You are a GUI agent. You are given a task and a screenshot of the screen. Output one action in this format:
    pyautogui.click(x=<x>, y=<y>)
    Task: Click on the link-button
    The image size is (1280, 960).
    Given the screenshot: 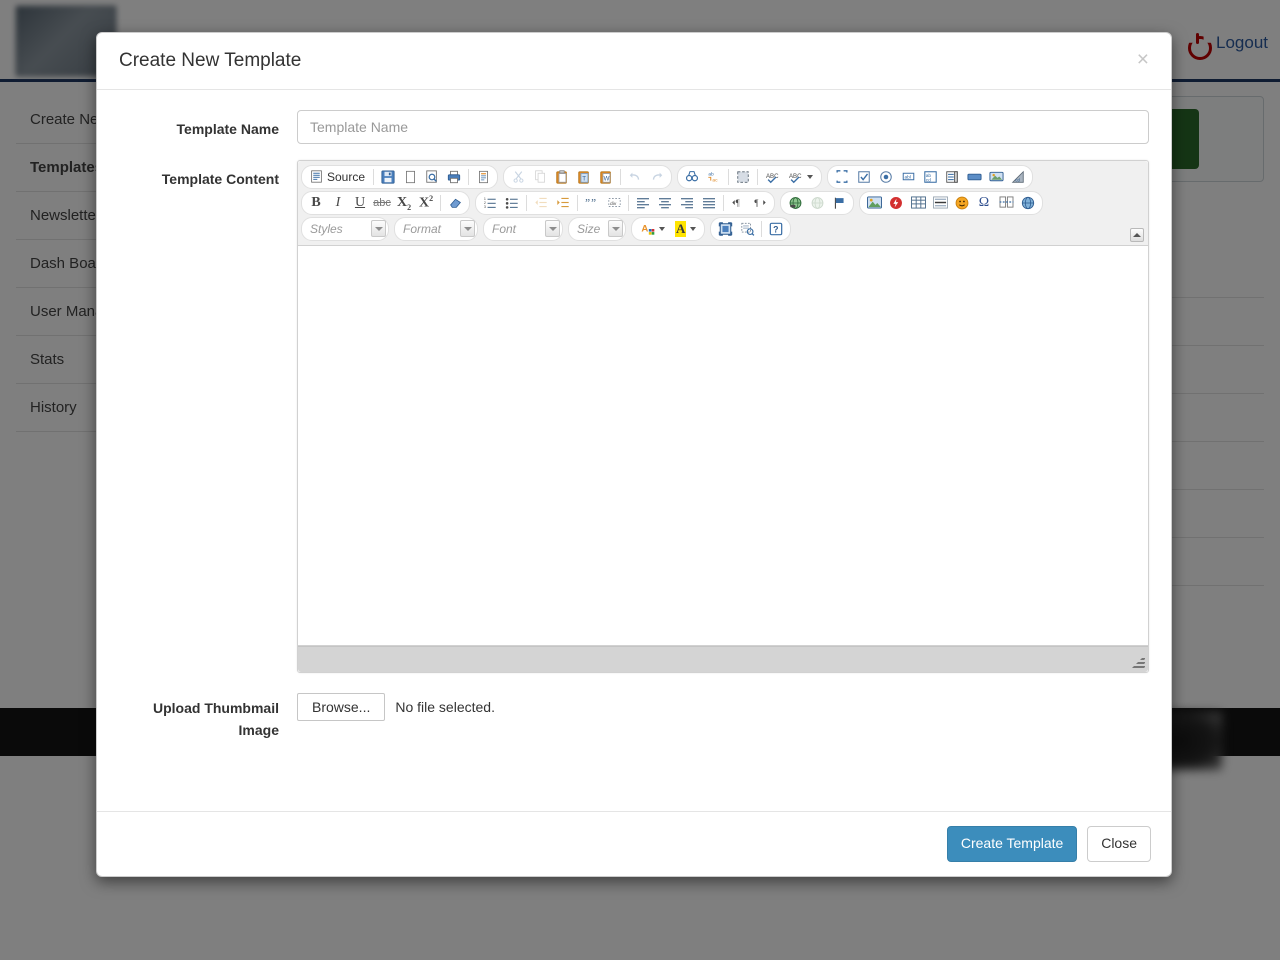 What is the action you would take?
    pyautogui.click(x=795, y=203)
    